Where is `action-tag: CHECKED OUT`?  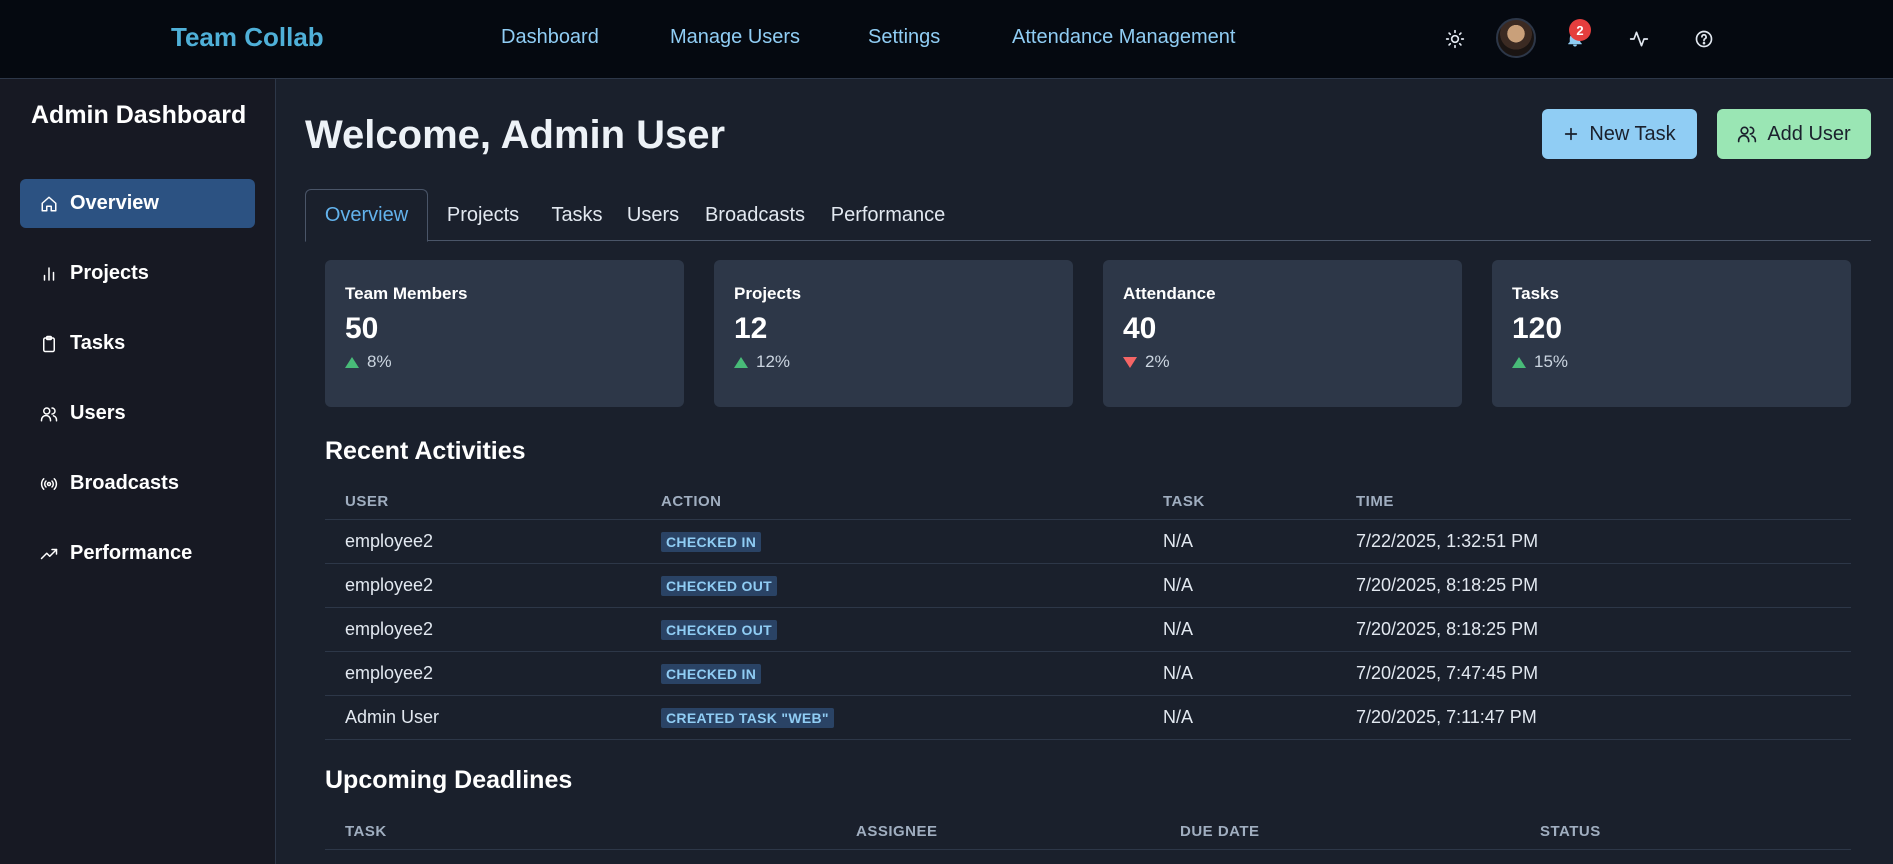 action-tag: CHECKED OUT is located at coordinates (719, 629).